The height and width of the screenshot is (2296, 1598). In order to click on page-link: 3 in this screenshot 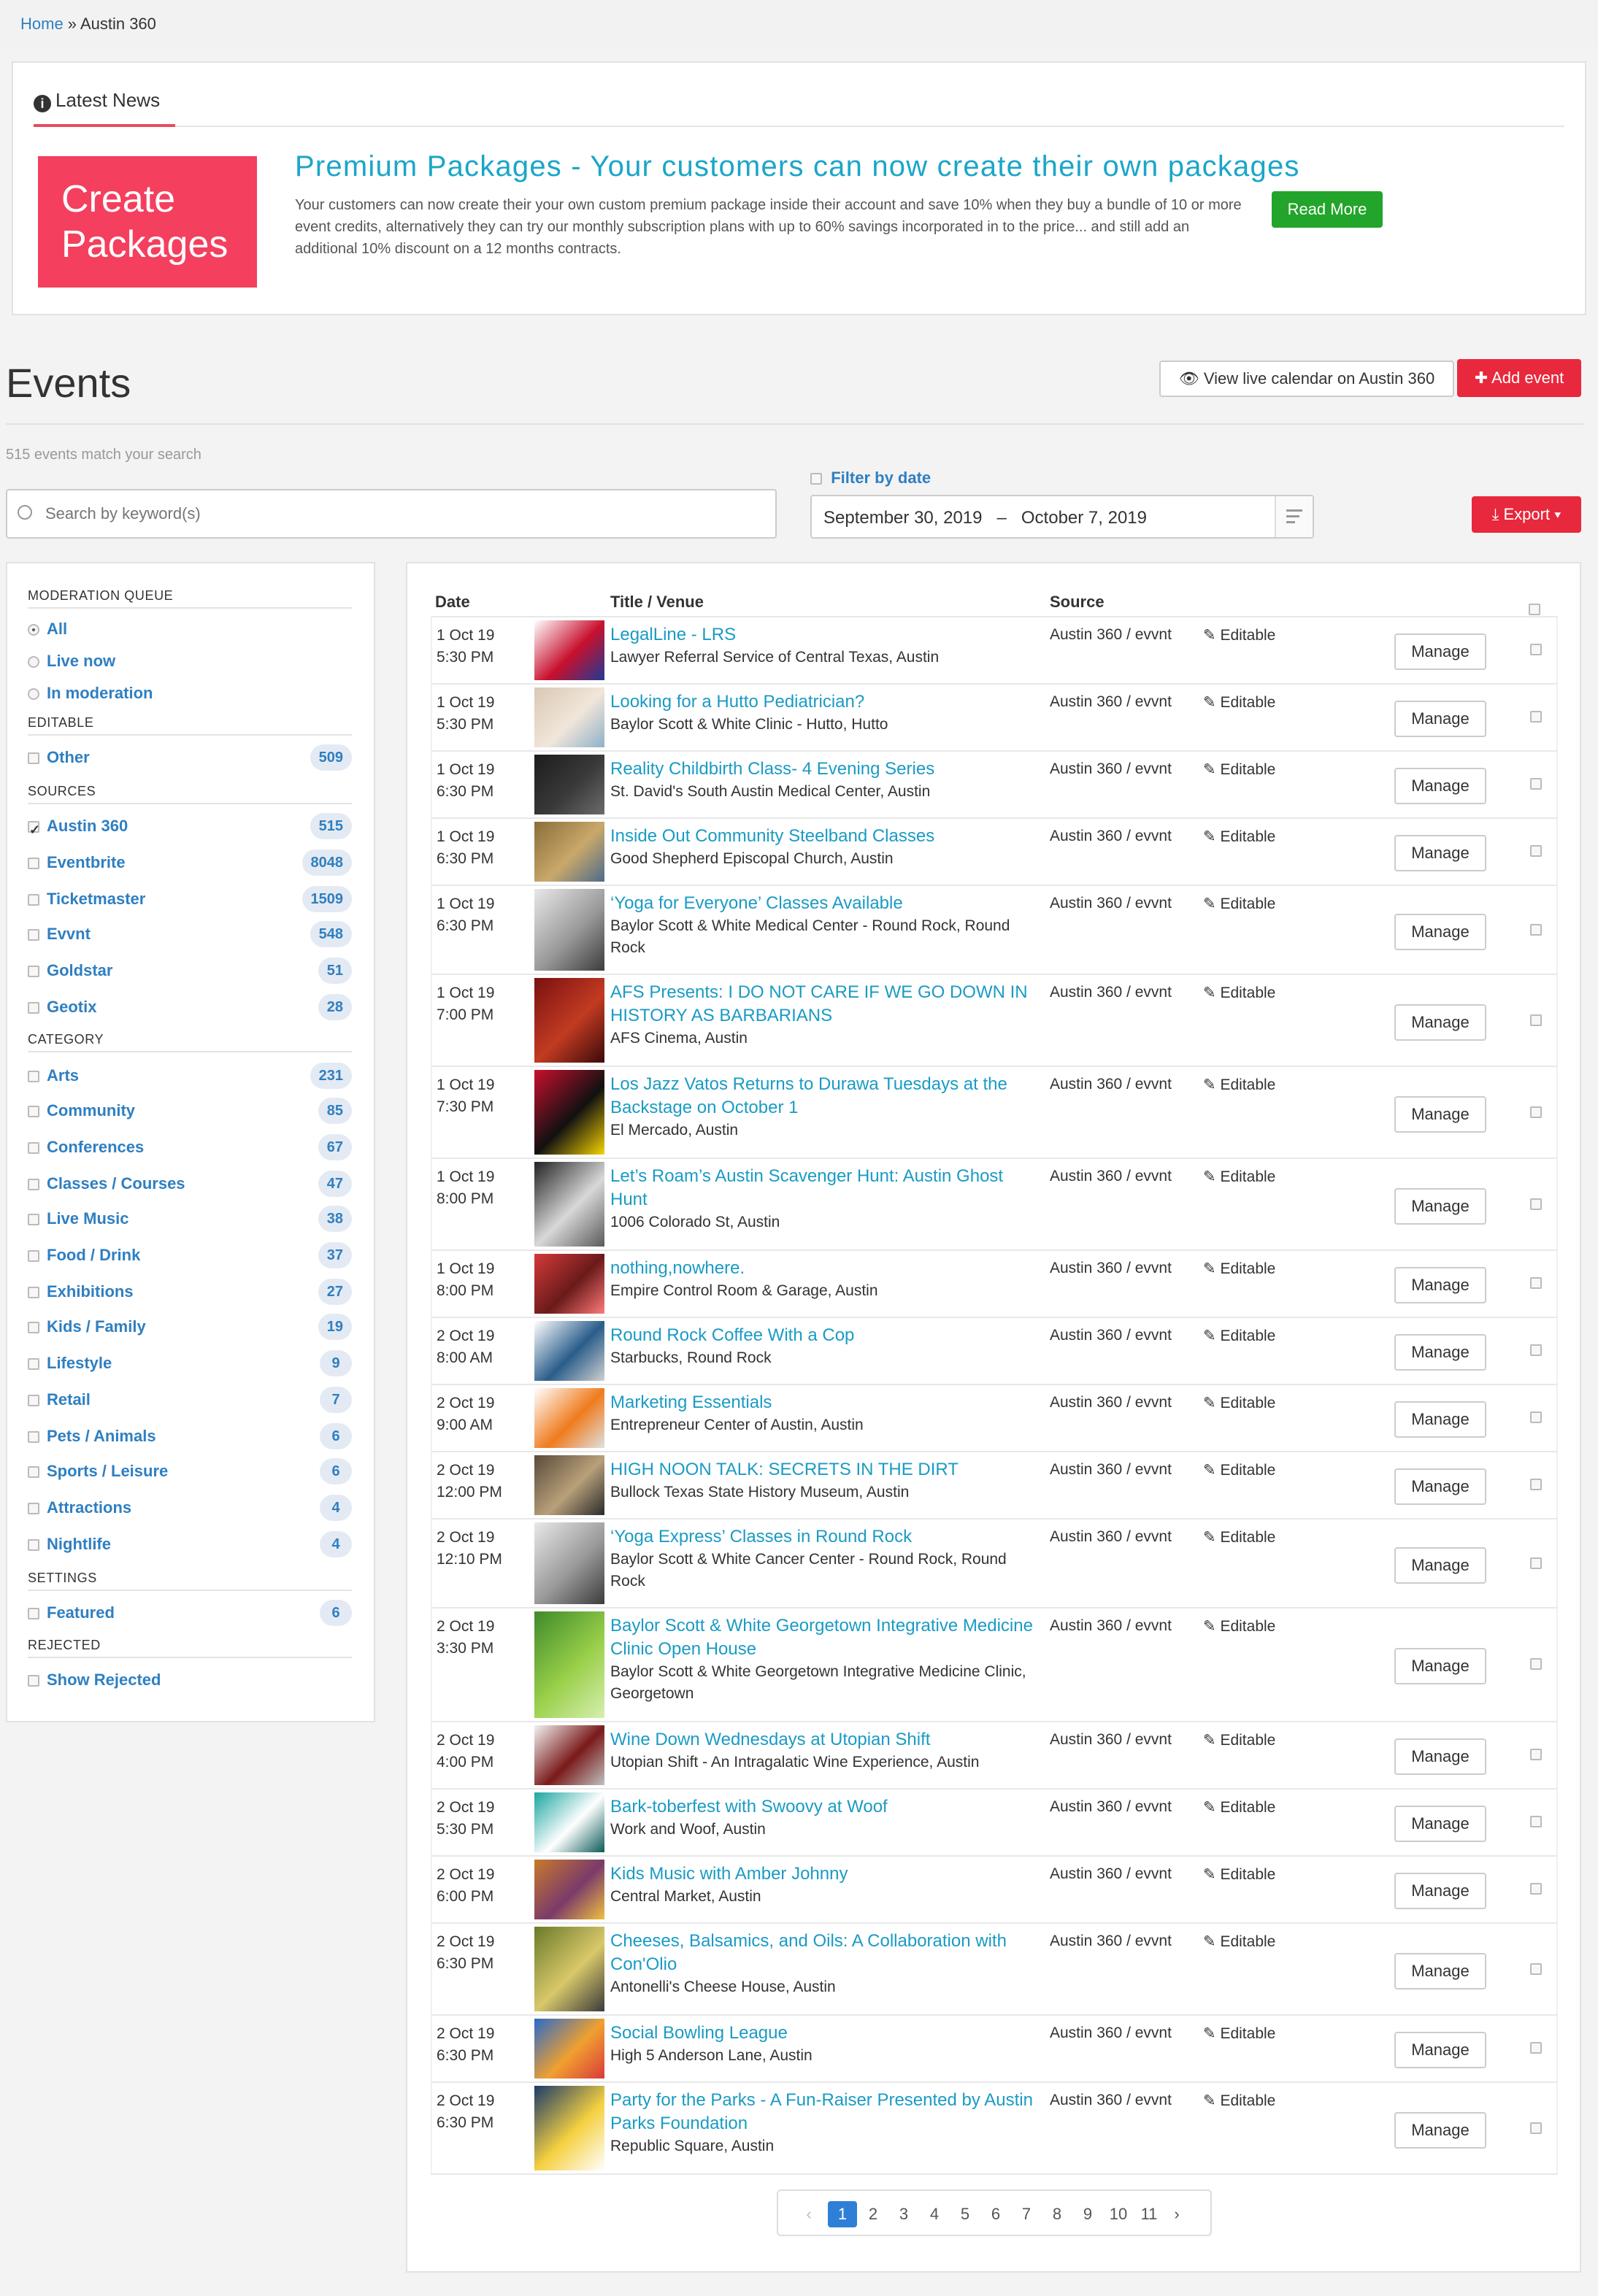, I will do `click(903, 2214)`.